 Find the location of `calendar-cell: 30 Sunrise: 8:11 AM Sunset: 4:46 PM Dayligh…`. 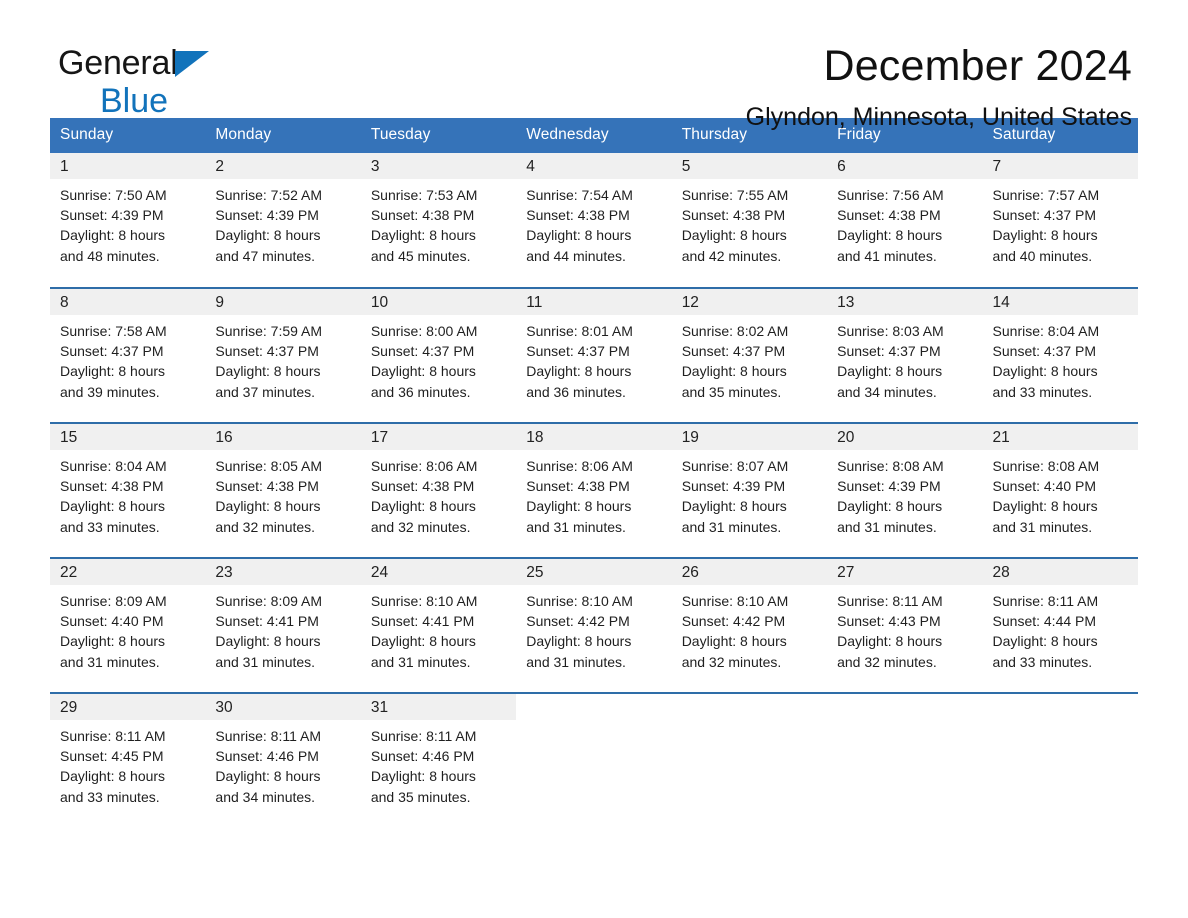

calendar-cell: 30 Sunrise: 8:11 AM Sunset: 4:46 PM Dayligh… is located at coordinates (283, 760).